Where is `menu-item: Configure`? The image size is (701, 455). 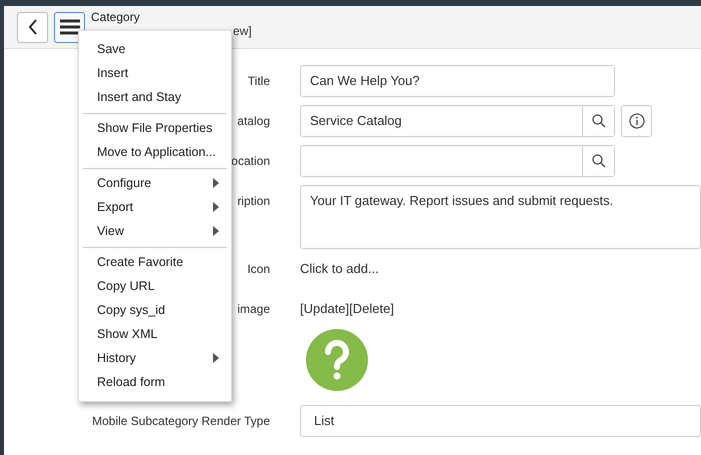
menu-item: Configure is located at coordinates (155, 183).